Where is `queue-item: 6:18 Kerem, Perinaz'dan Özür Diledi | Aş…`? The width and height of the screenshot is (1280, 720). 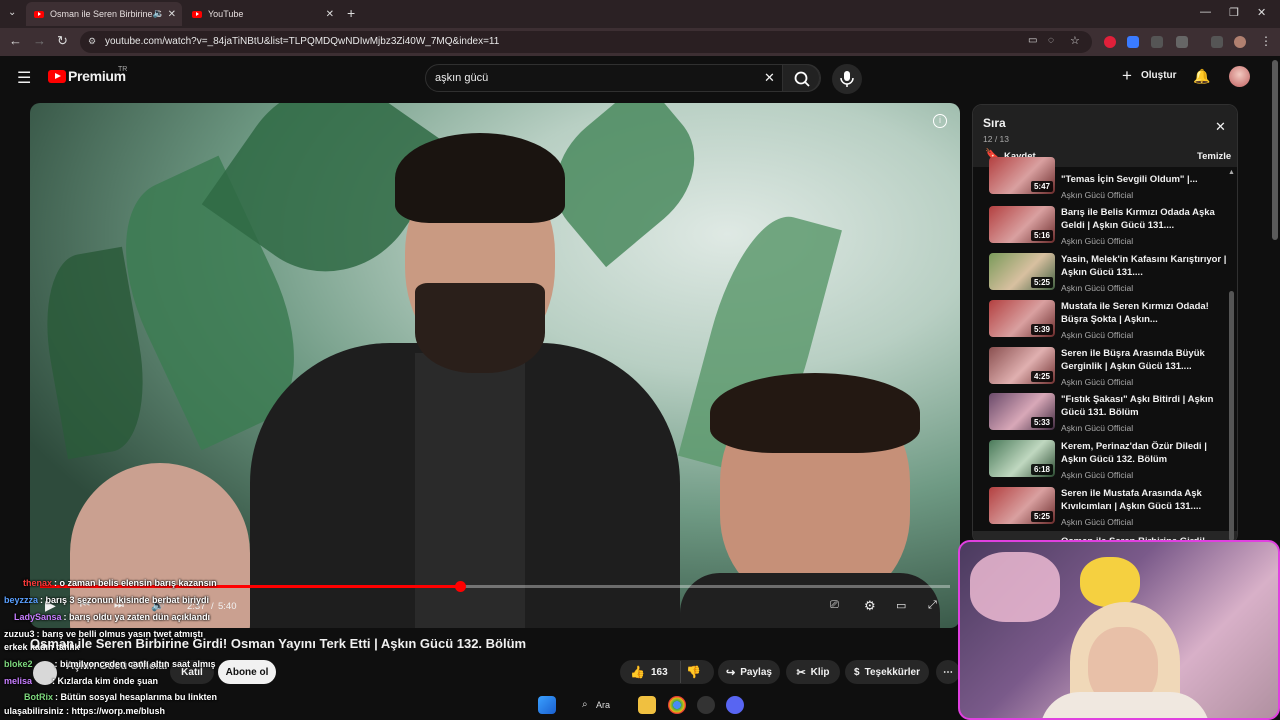 queue-item: 6:18 Kerem, Perinaz'dan Özür Diledi | Aş… is located at coordinates (1109, 462).